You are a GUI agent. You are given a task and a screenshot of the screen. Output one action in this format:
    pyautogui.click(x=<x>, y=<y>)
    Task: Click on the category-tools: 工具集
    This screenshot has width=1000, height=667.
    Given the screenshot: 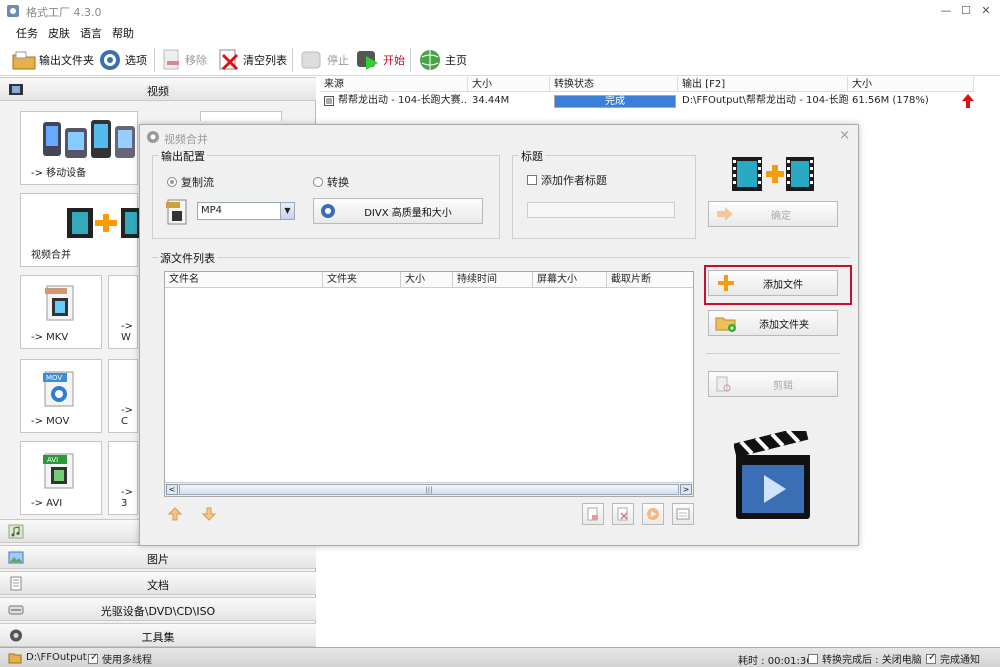 What is the action you would take?
    pyautogui.click(x=158, y=635)
    